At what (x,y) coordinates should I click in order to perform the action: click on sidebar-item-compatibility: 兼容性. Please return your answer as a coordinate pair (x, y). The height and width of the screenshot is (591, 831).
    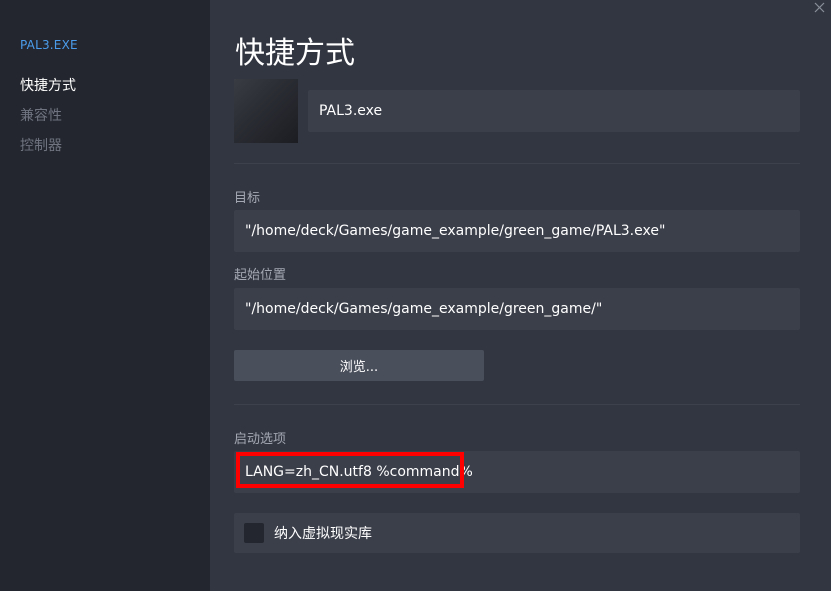
    Looking at the image, I should click on (41, 115).